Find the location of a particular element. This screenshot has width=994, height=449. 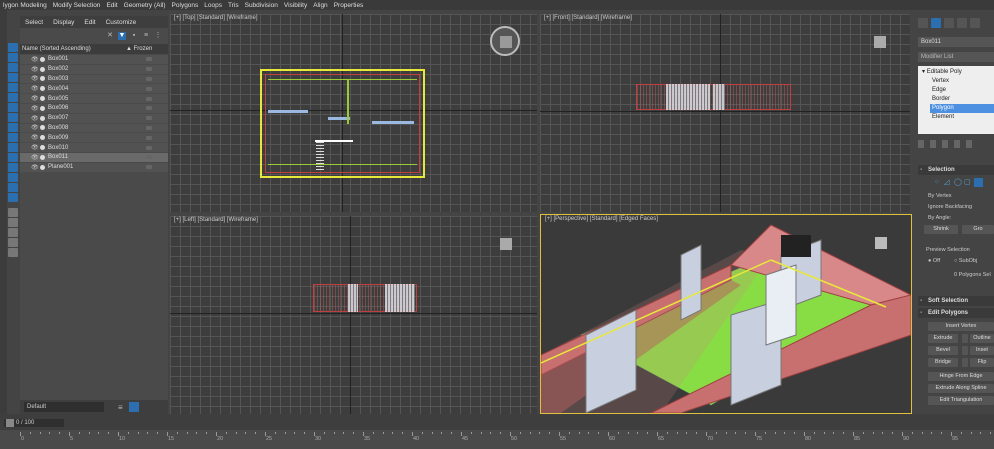

viewport-label: [+] [Front] [Standard] [Wireframe] is located at coordinates (588, 18).